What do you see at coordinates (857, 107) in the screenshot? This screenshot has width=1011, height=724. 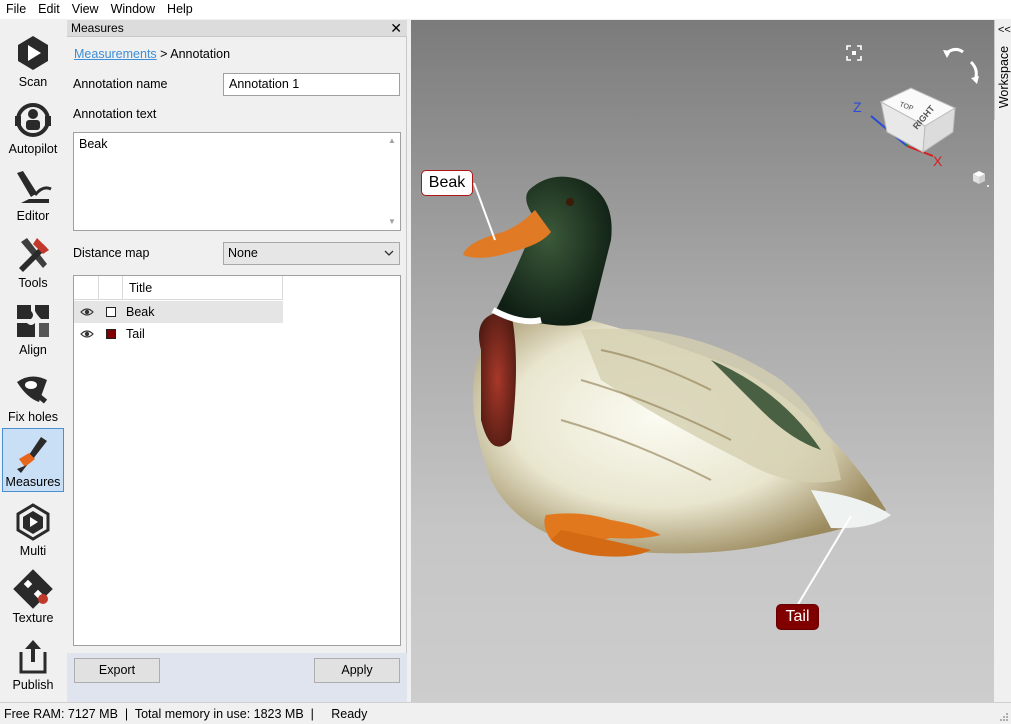 I see `axis-z-label: Z` at bounding box center [857, 107].